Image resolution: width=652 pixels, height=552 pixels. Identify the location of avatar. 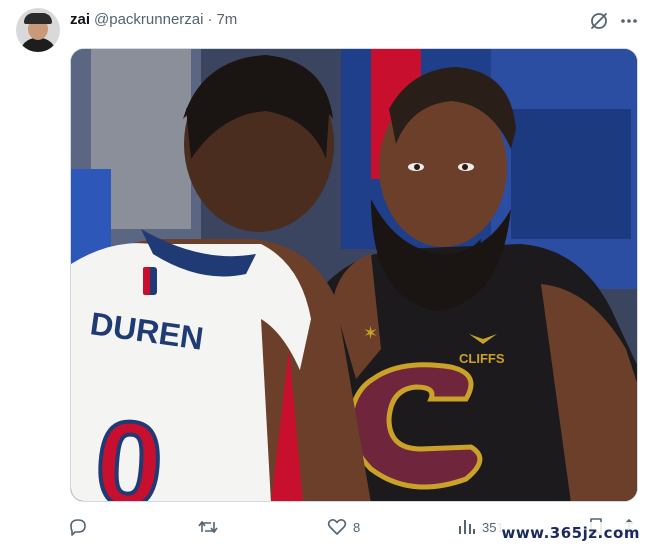
(38, 30).